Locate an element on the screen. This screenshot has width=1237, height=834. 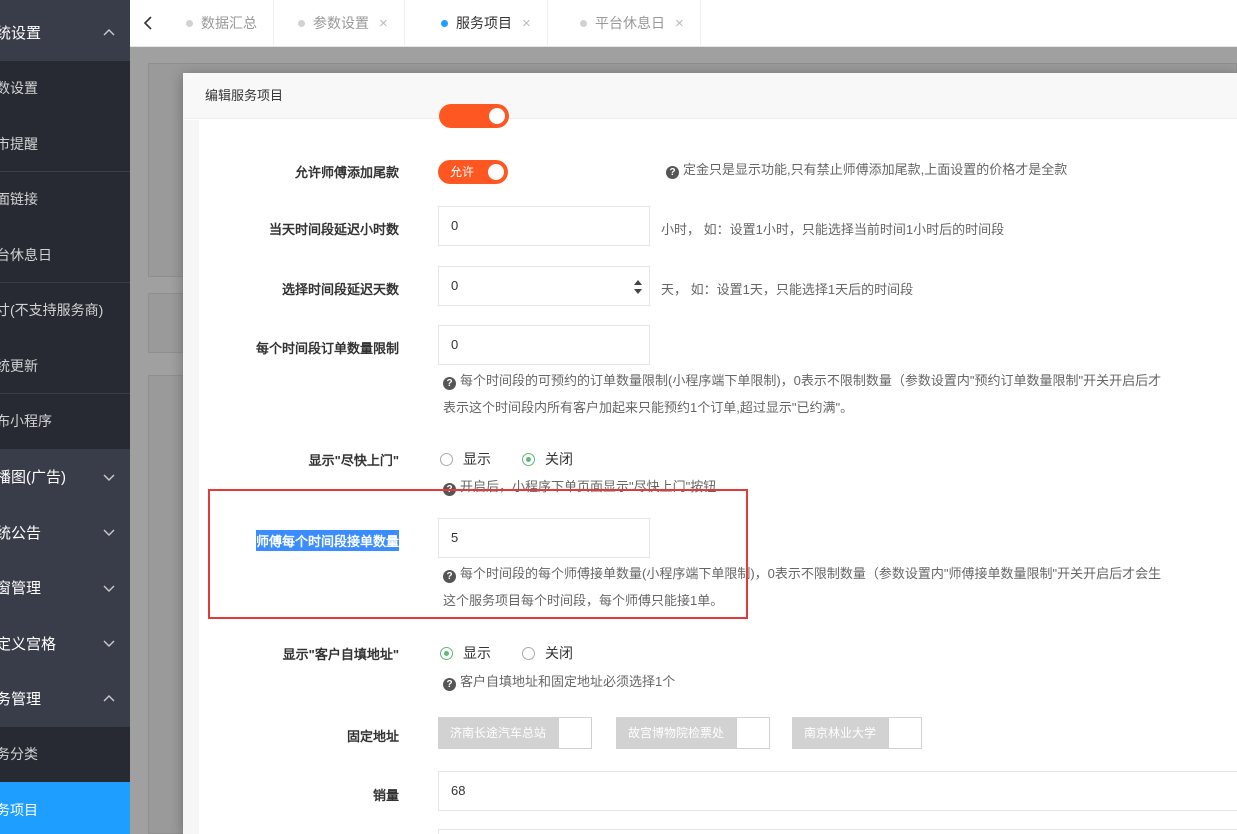
sidebar-item: 统更新 is located at coordinates (65, 365).